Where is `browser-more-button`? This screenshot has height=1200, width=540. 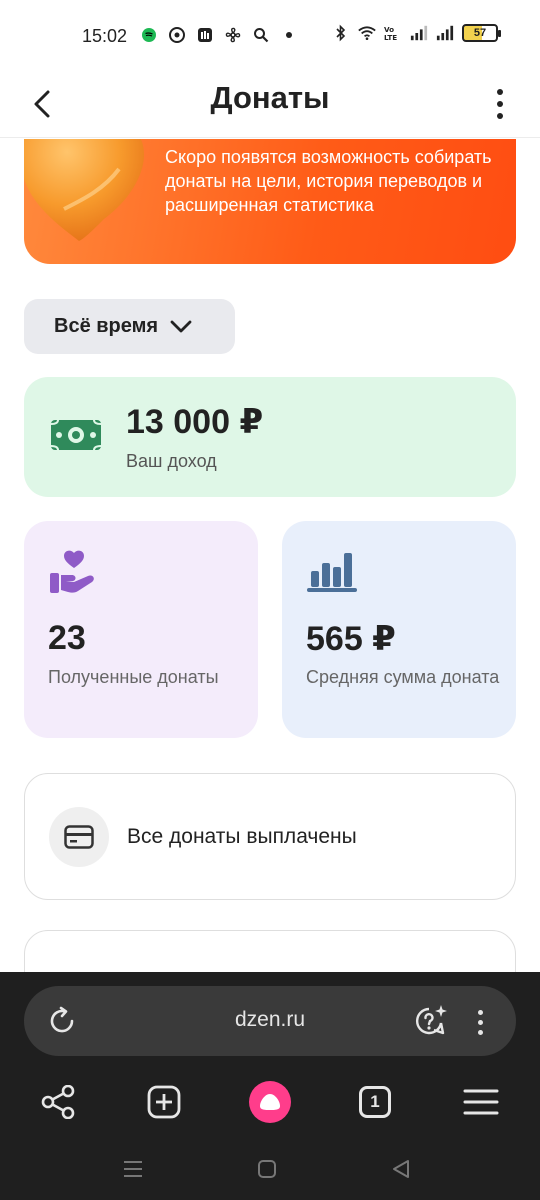
browser-more-button is located at coordinates (480, 1022).